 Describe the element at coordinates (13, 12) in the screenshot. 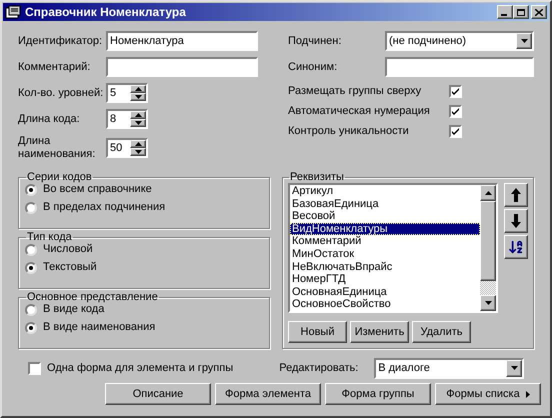

I see `window-icon` at that location.